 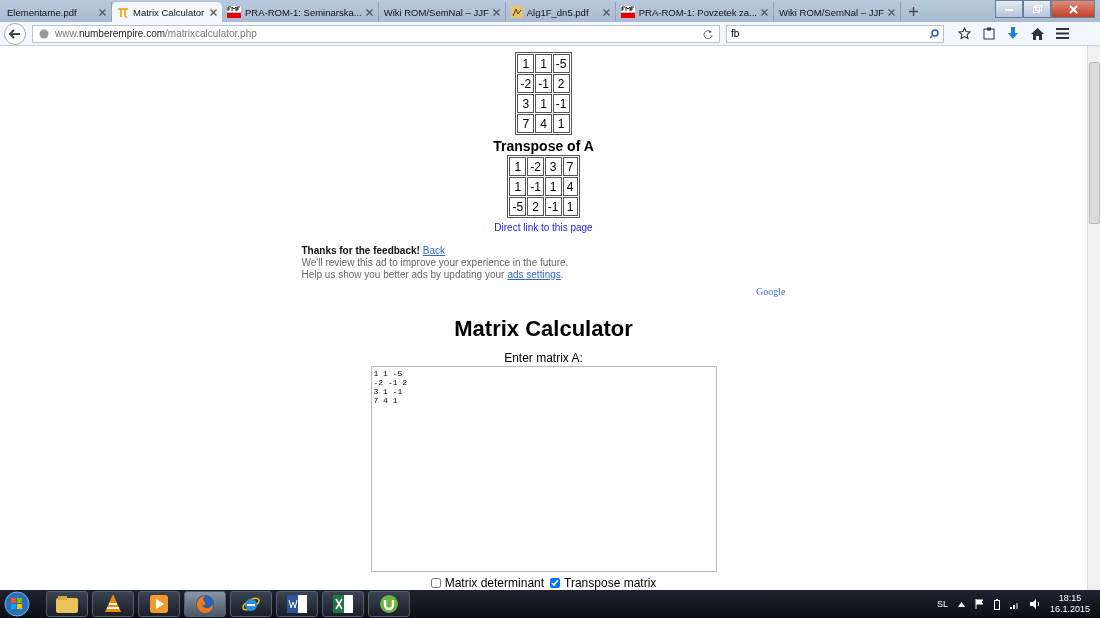 I want to click on new-tab-icon, so click(x=914, y=11).